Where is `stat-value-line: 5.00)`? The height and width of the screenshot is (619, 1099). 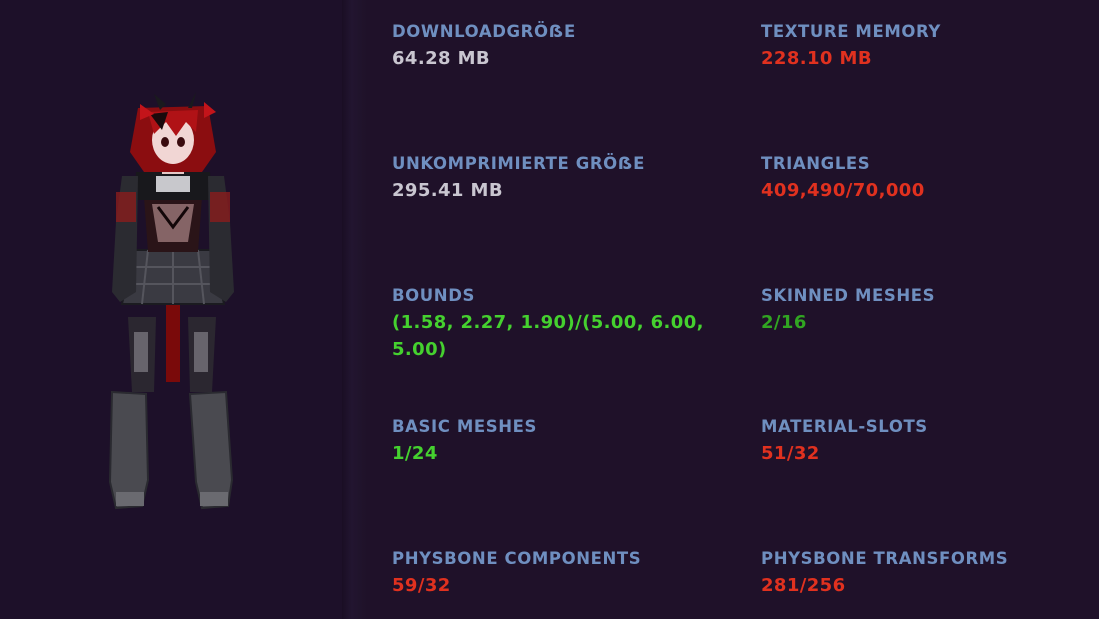 stat-value-line: 5.00) is located at coordinates (419, 349).